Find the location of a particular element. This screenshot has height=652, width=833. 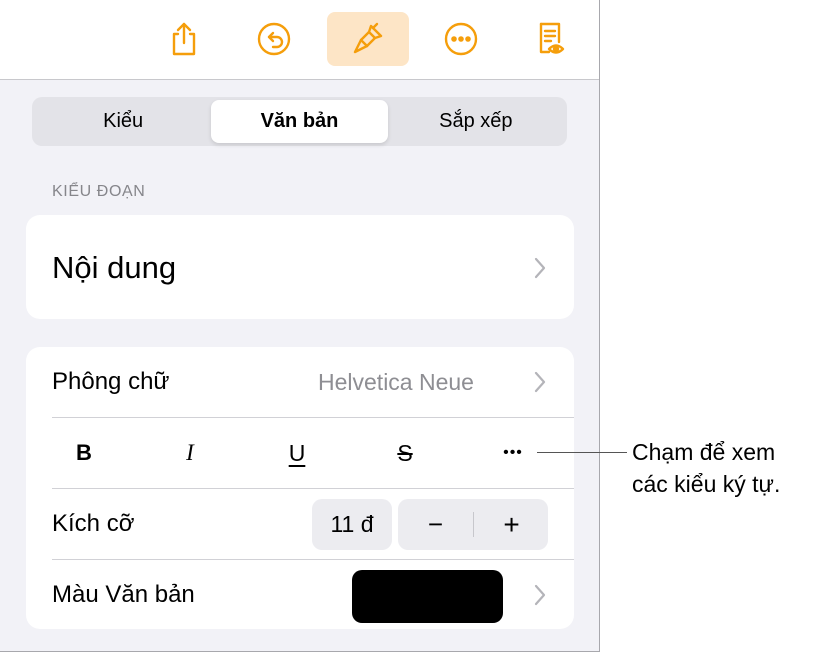

more-icon is located at coordinates (461, 39).